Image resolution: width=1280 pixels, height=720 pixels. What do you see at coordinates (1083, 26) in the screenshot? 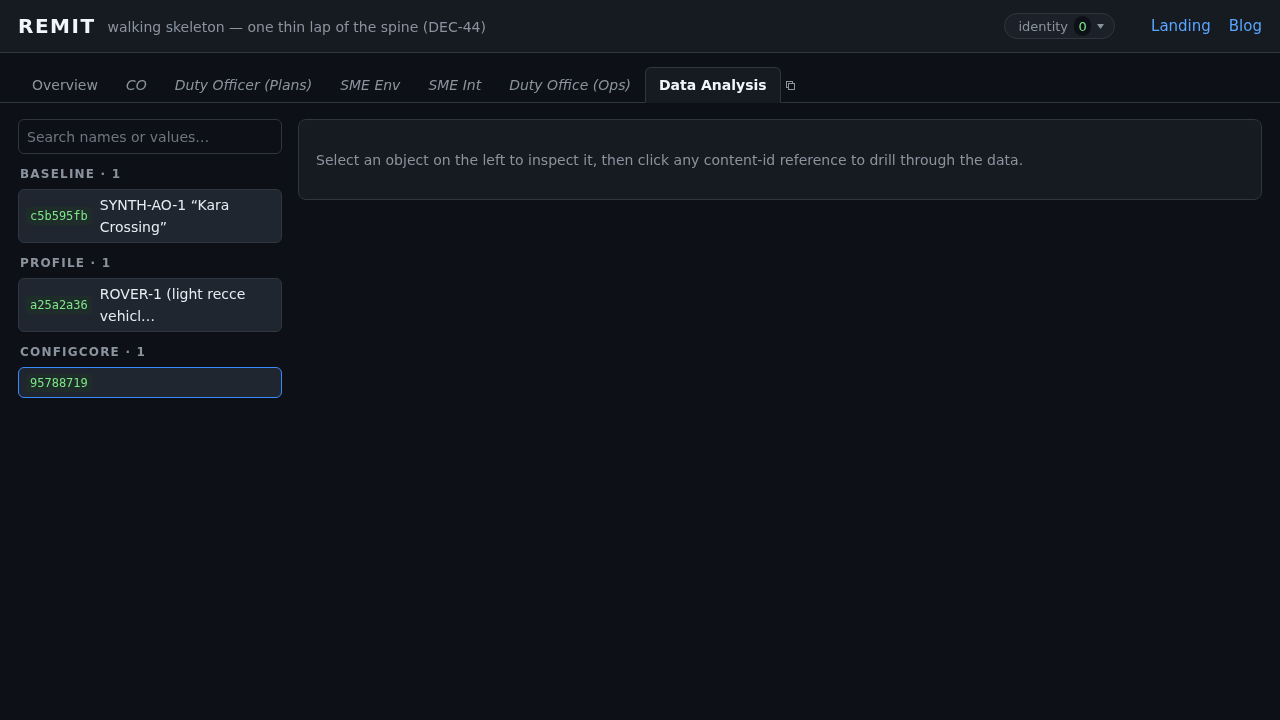
I see `count-badge: 0` at bounding box center [1083, 26].